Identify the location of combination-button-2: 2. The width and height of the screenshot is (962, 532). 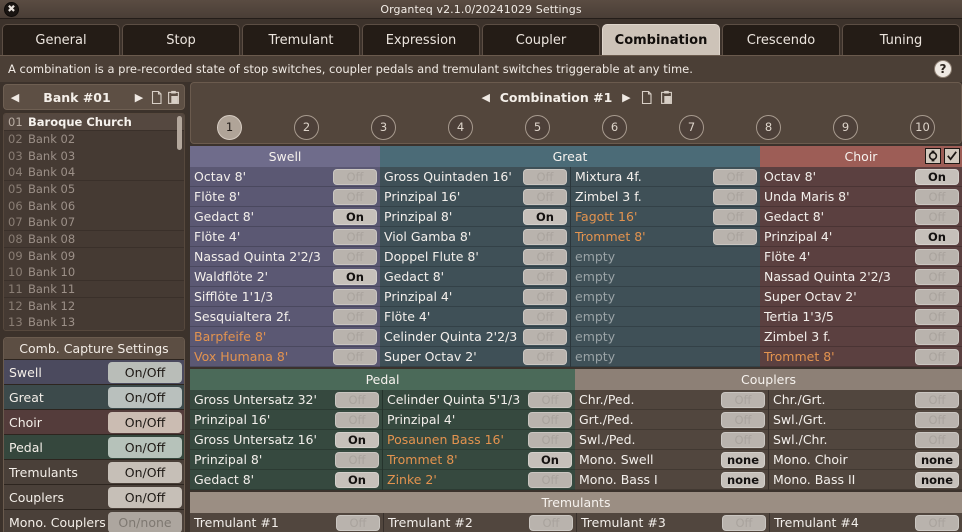
(306, 127).